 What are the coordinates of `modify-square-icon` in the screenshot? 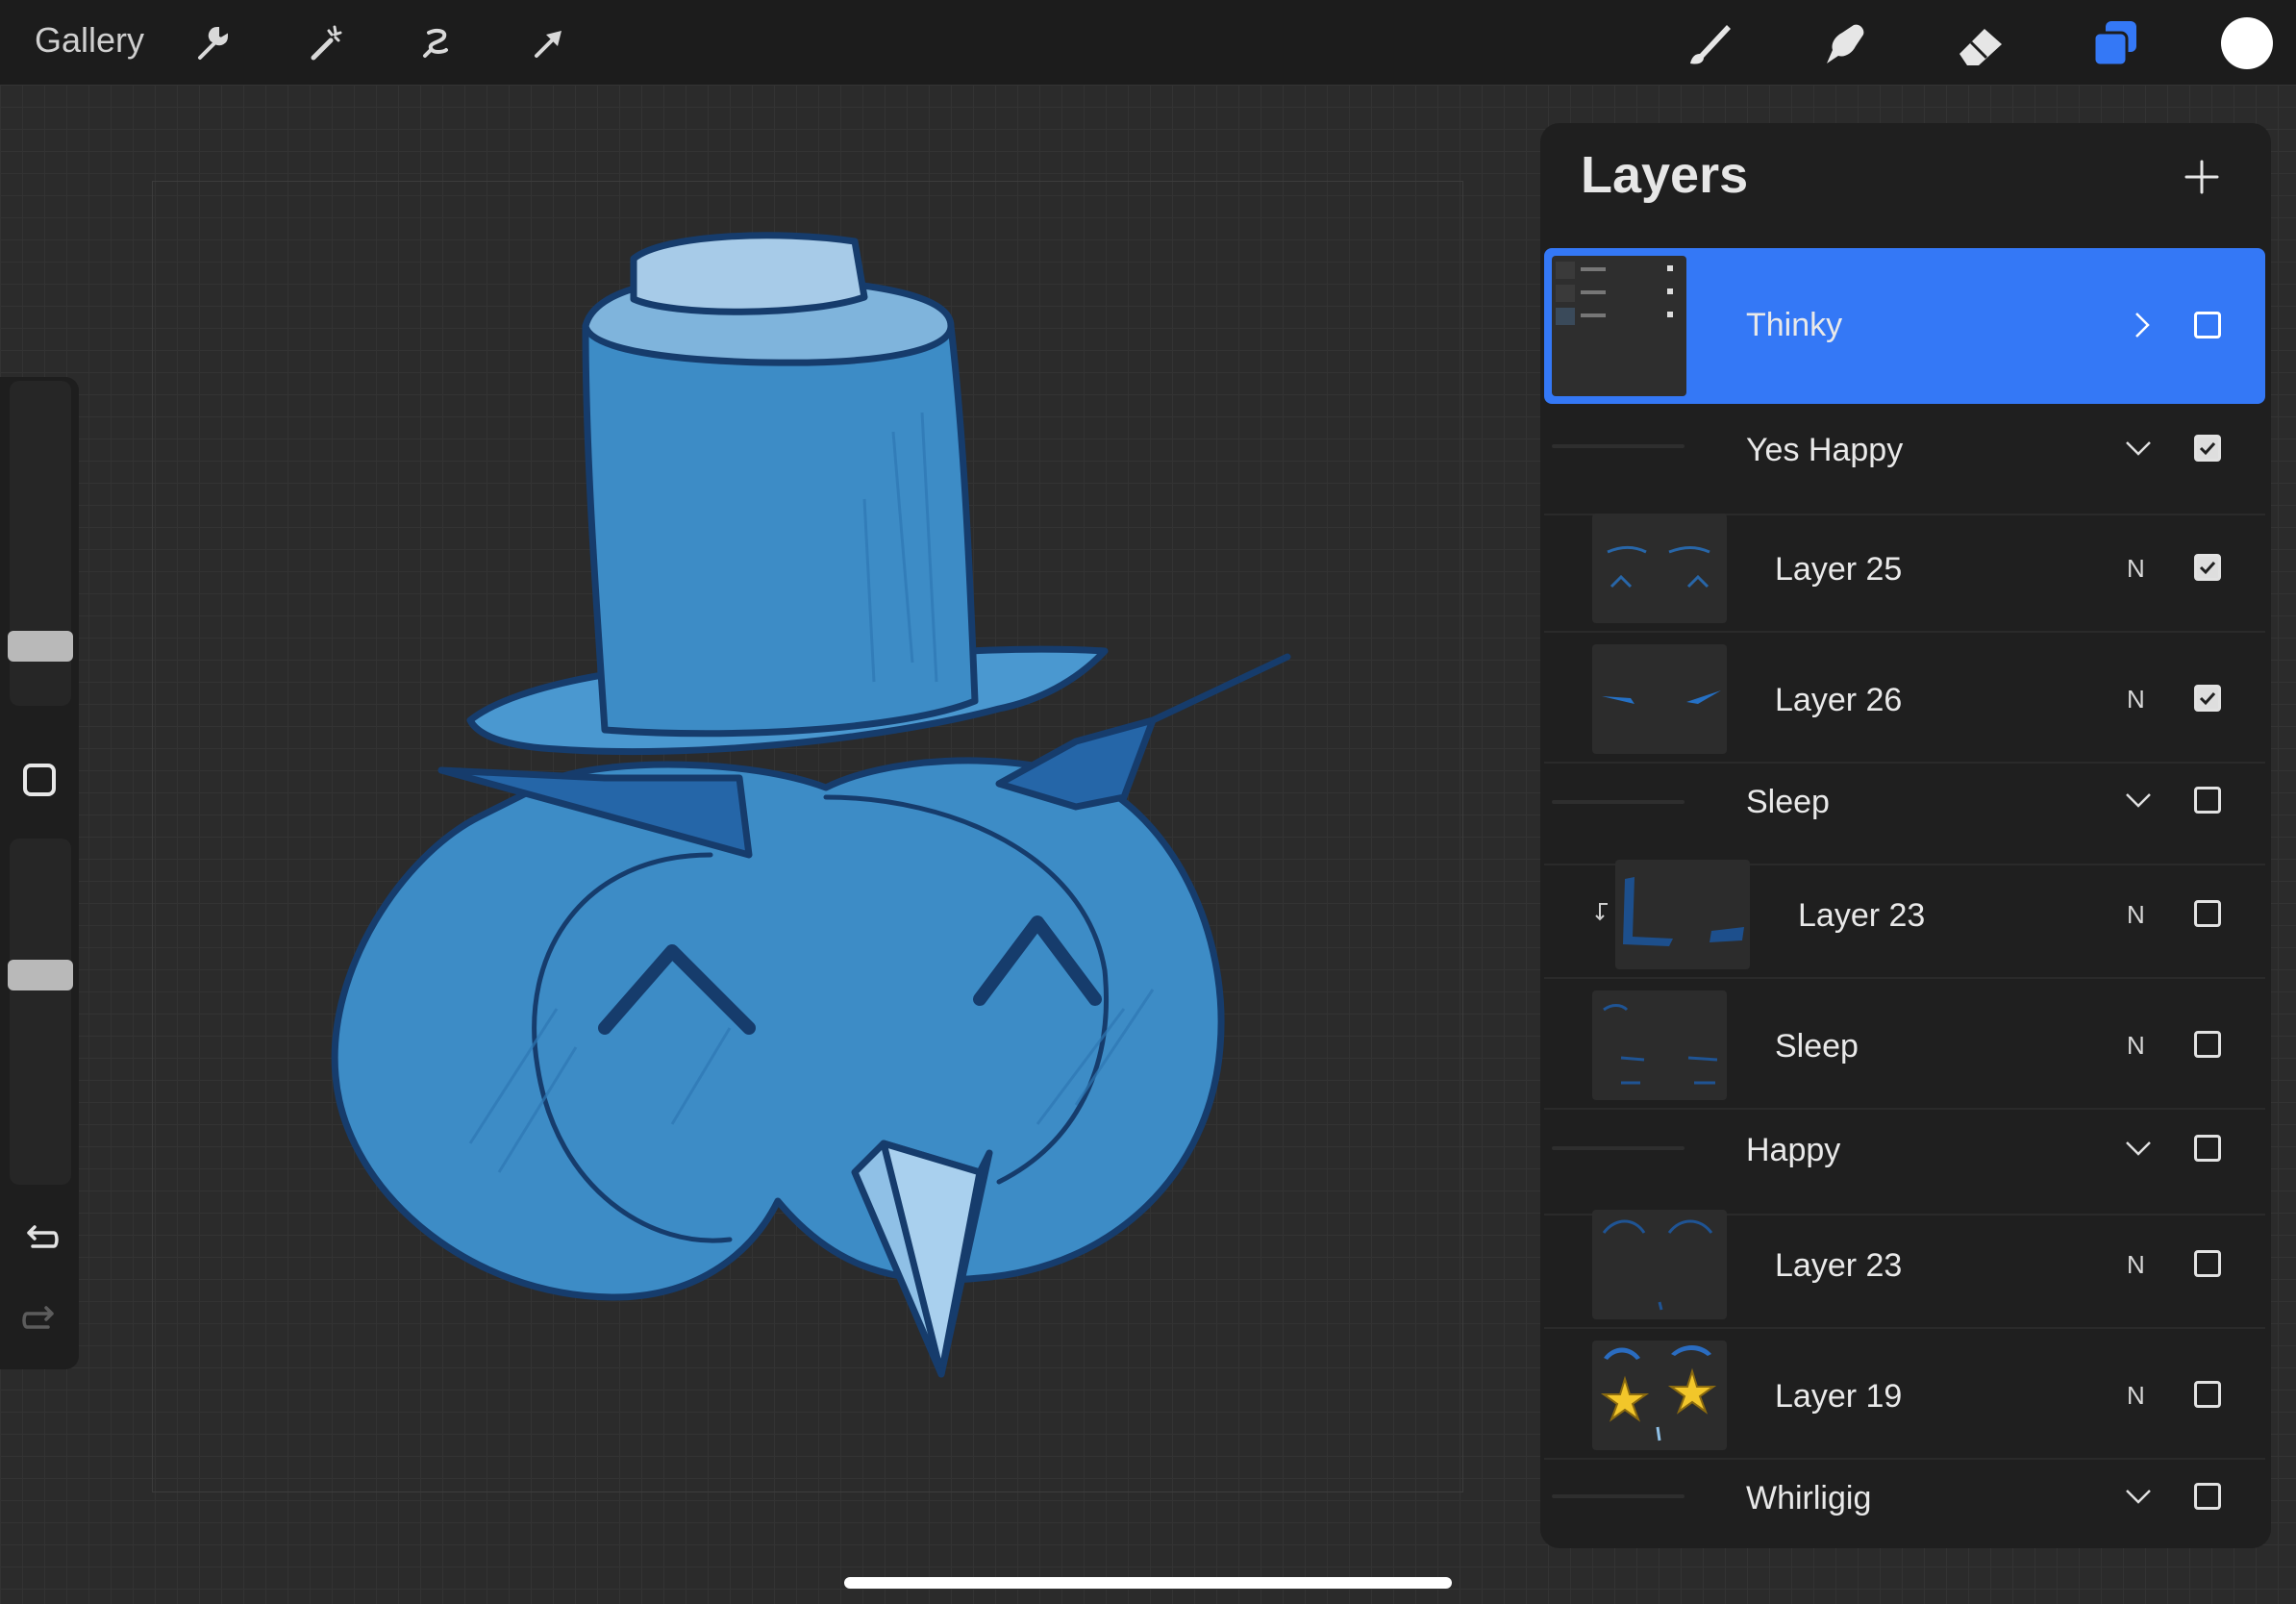 It's located at (39, 780).